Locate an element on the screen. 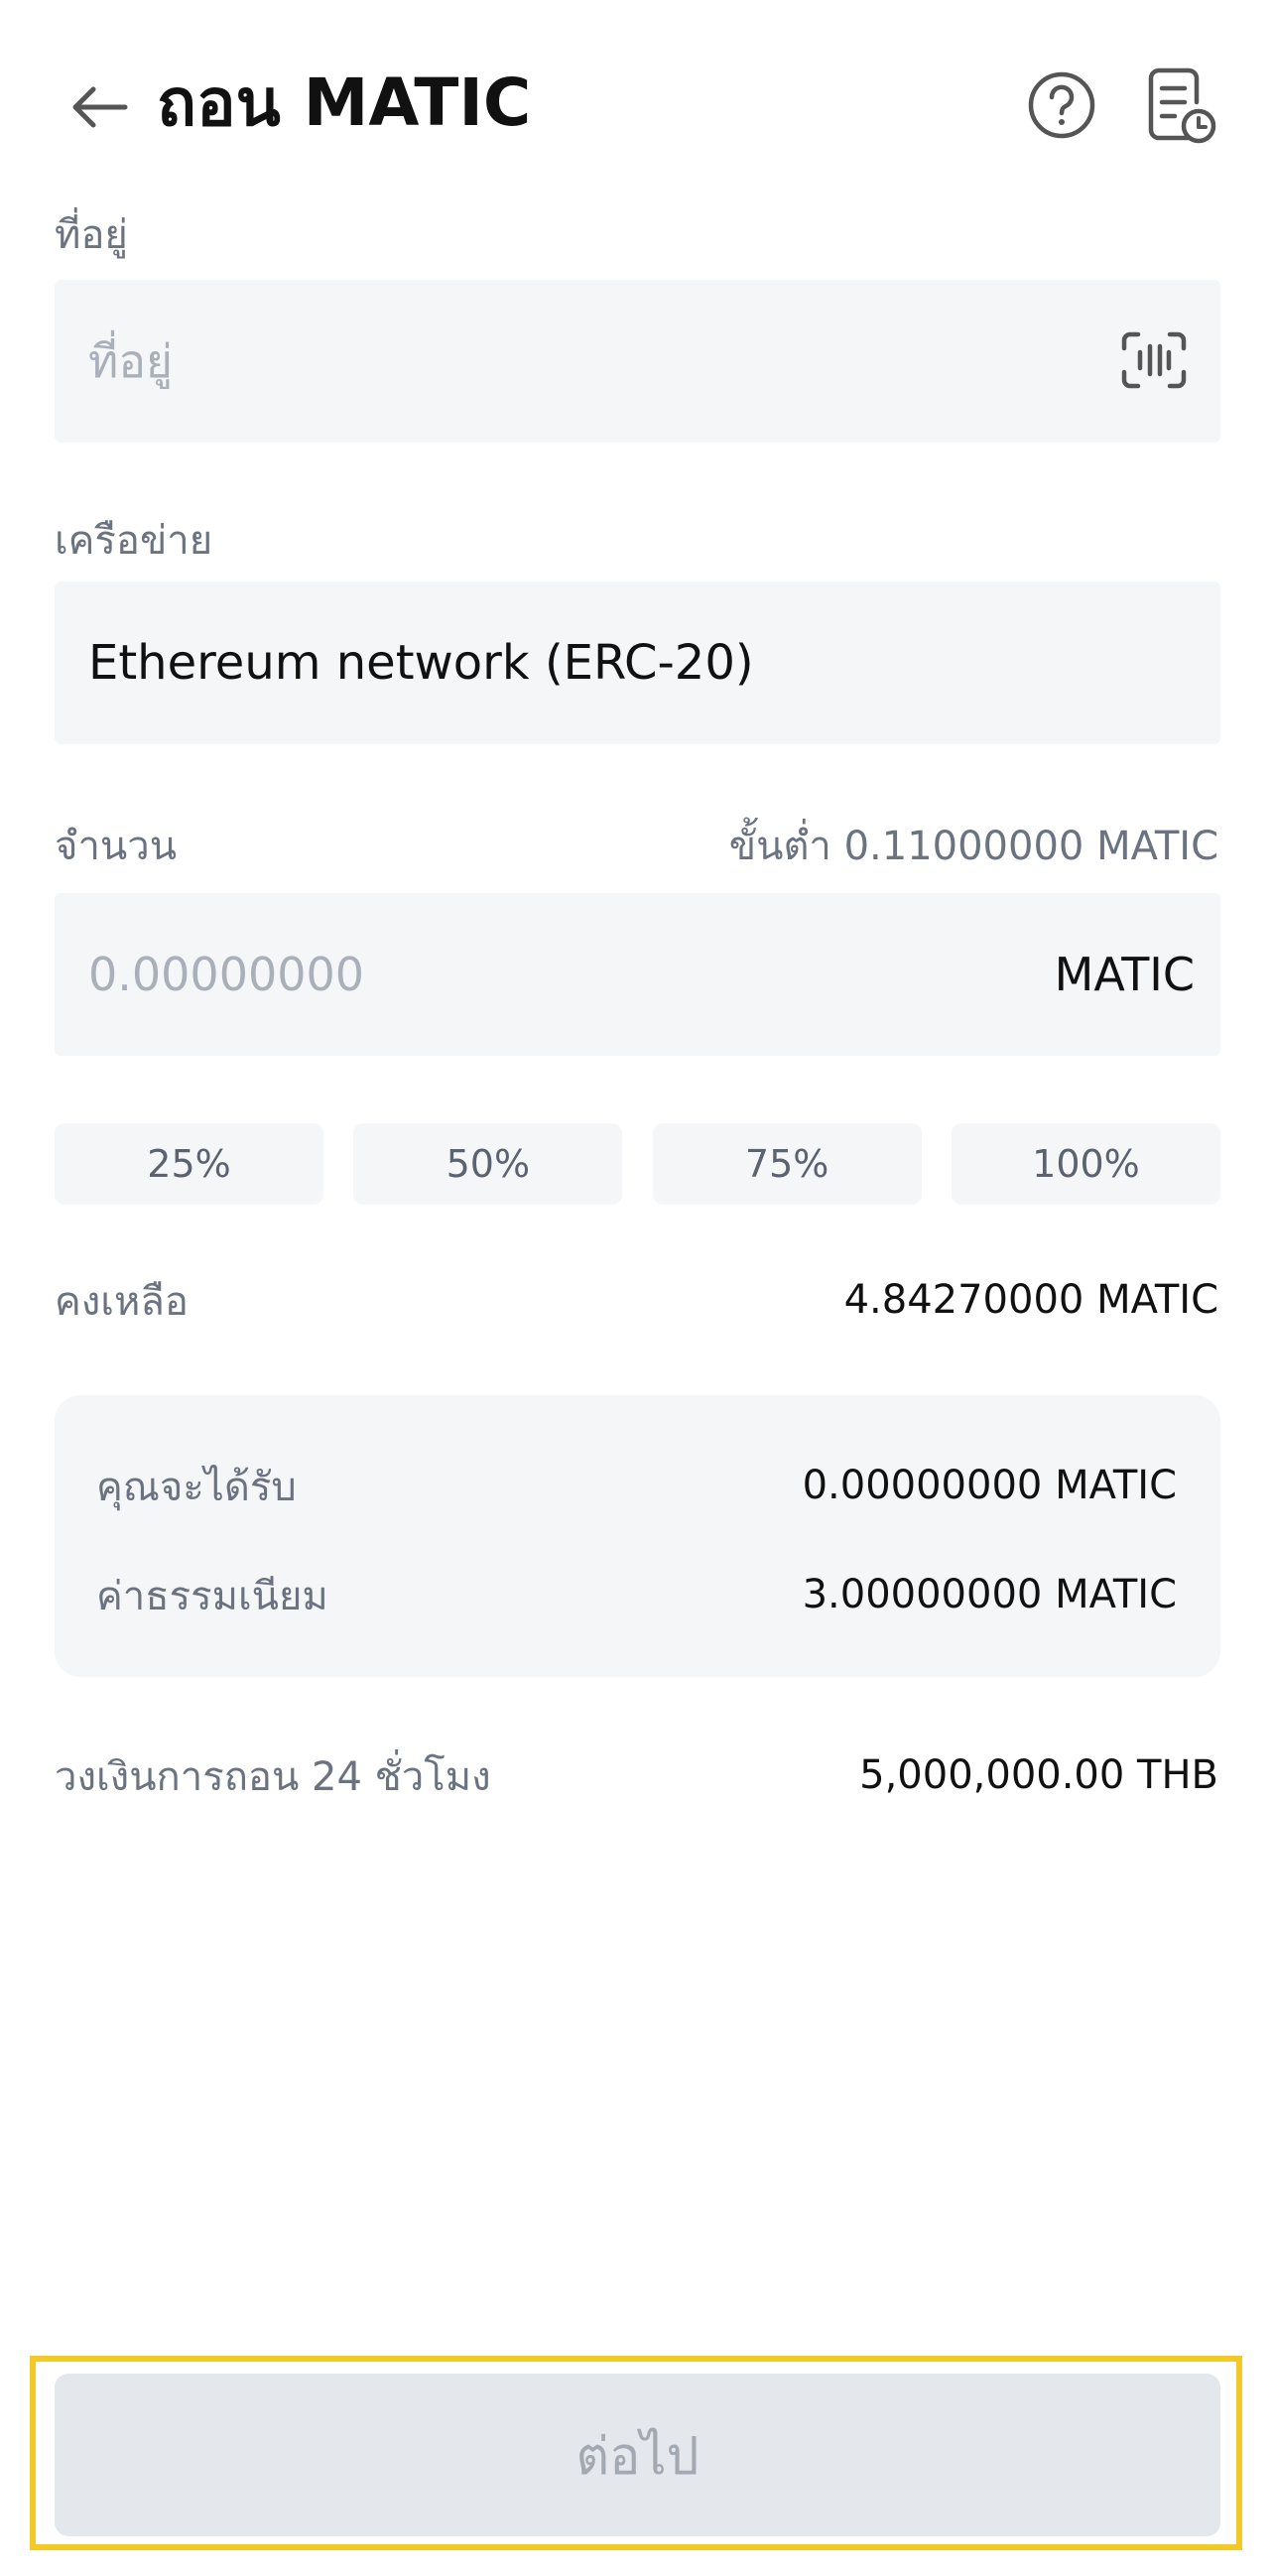  help-button is located at coordinates (1061, 105).